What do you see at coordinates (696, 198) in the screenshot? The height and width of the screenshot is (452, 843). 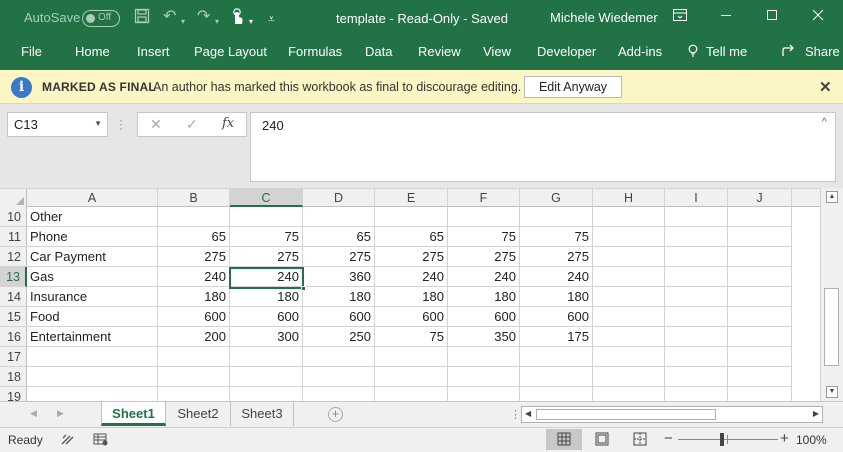 I see `column-header-i: I` at bounding box center [696, 198].